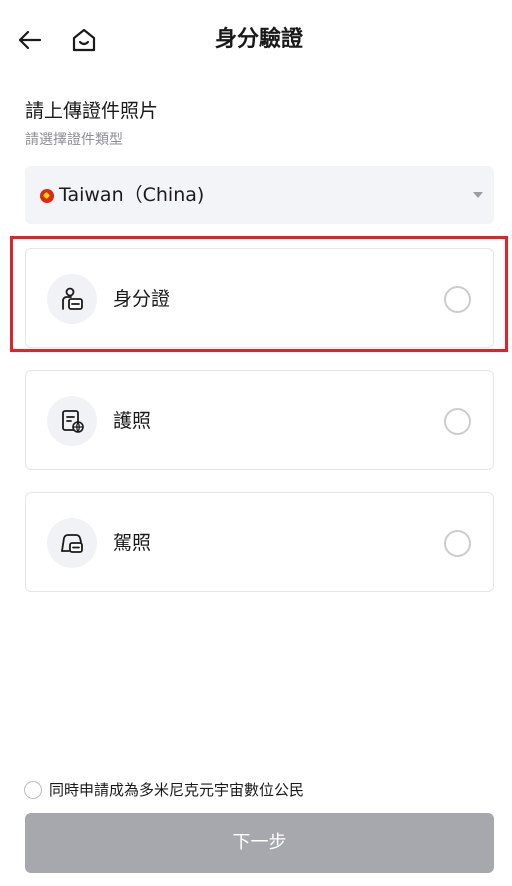 This screenshot has width=512, height=886. I want to click on header-bar: 身分驗證, so click(256, 40).